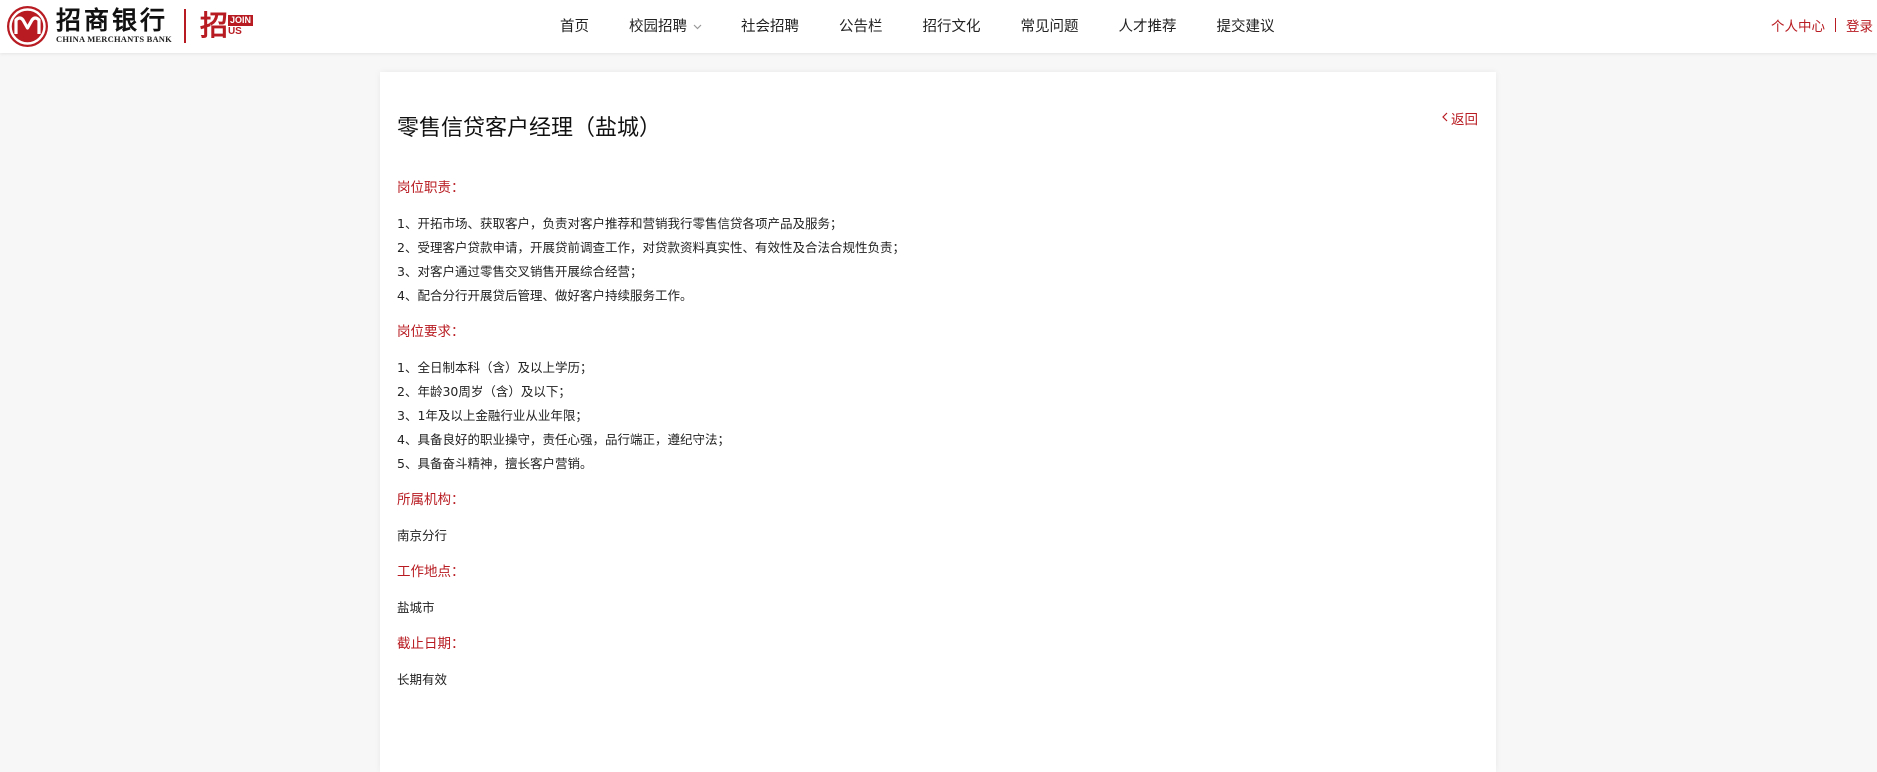 Image resolution: width=1877 pixels, height=772 pixels. Describe the element at coordinates (1798, 25) in the screenshot. I see `user-center-link: 个人中心` at that location.